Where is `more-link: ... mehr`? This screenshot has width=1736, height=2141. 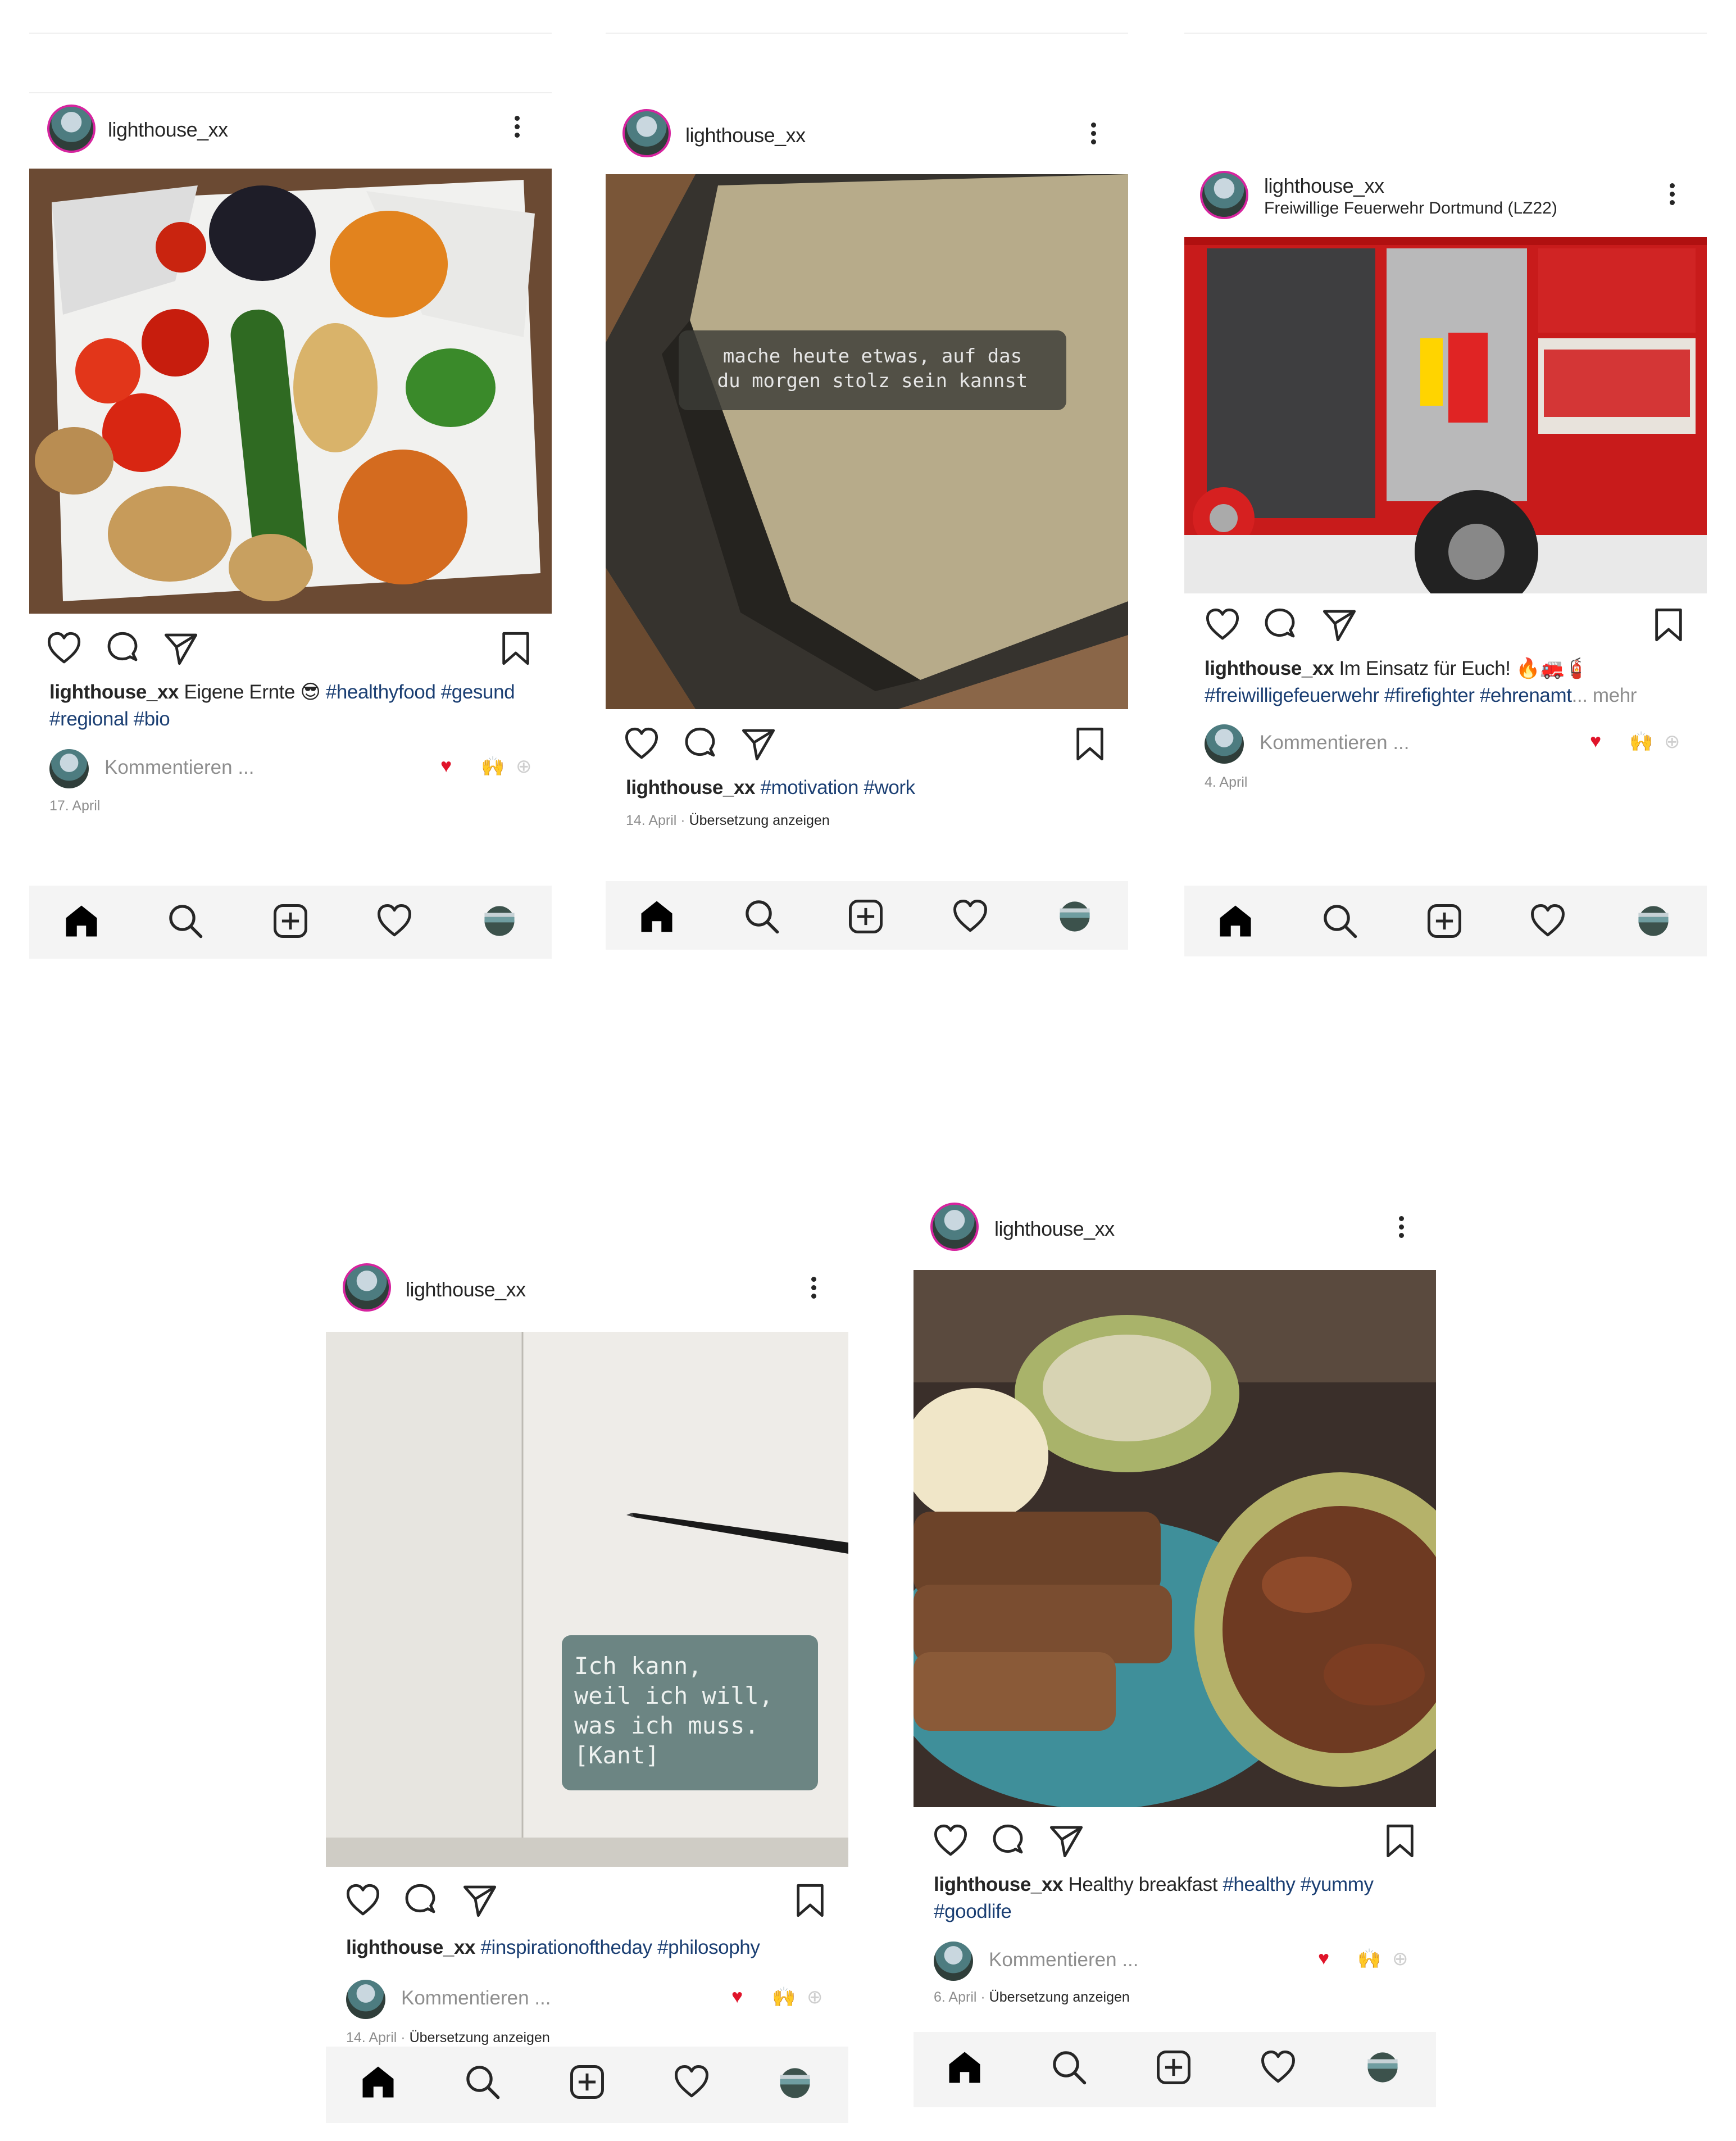
more-link: ... mehr is located at coordinates (1604, 695).